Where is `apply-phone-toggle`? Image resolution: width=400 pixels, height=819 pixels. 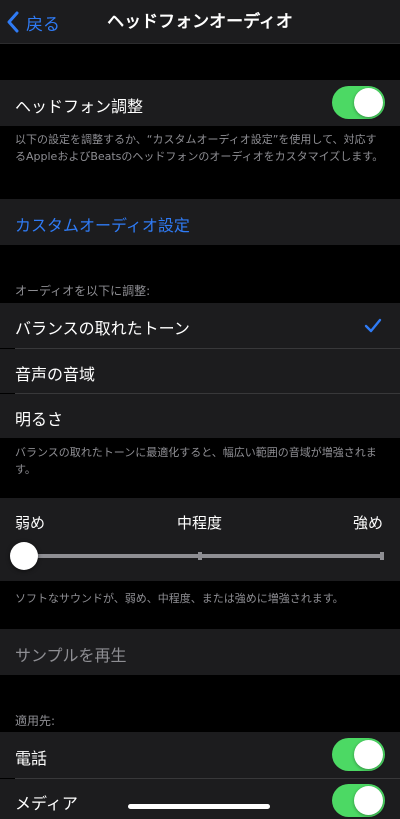 apply-phone-toggle is located at coordinates (358, 754).